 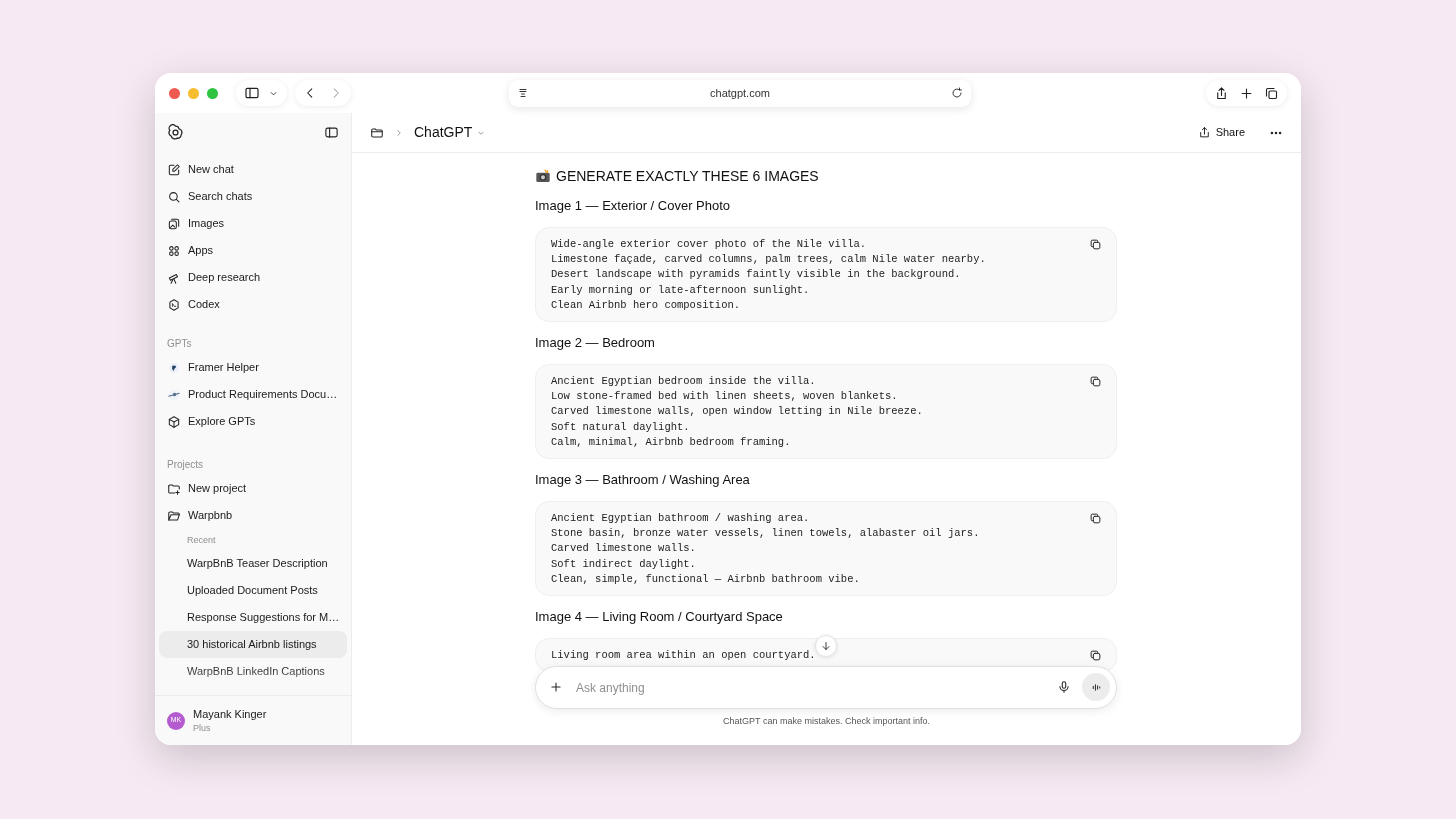 I want to click on sidebar-item: Apps, so click(x=253, y=250).